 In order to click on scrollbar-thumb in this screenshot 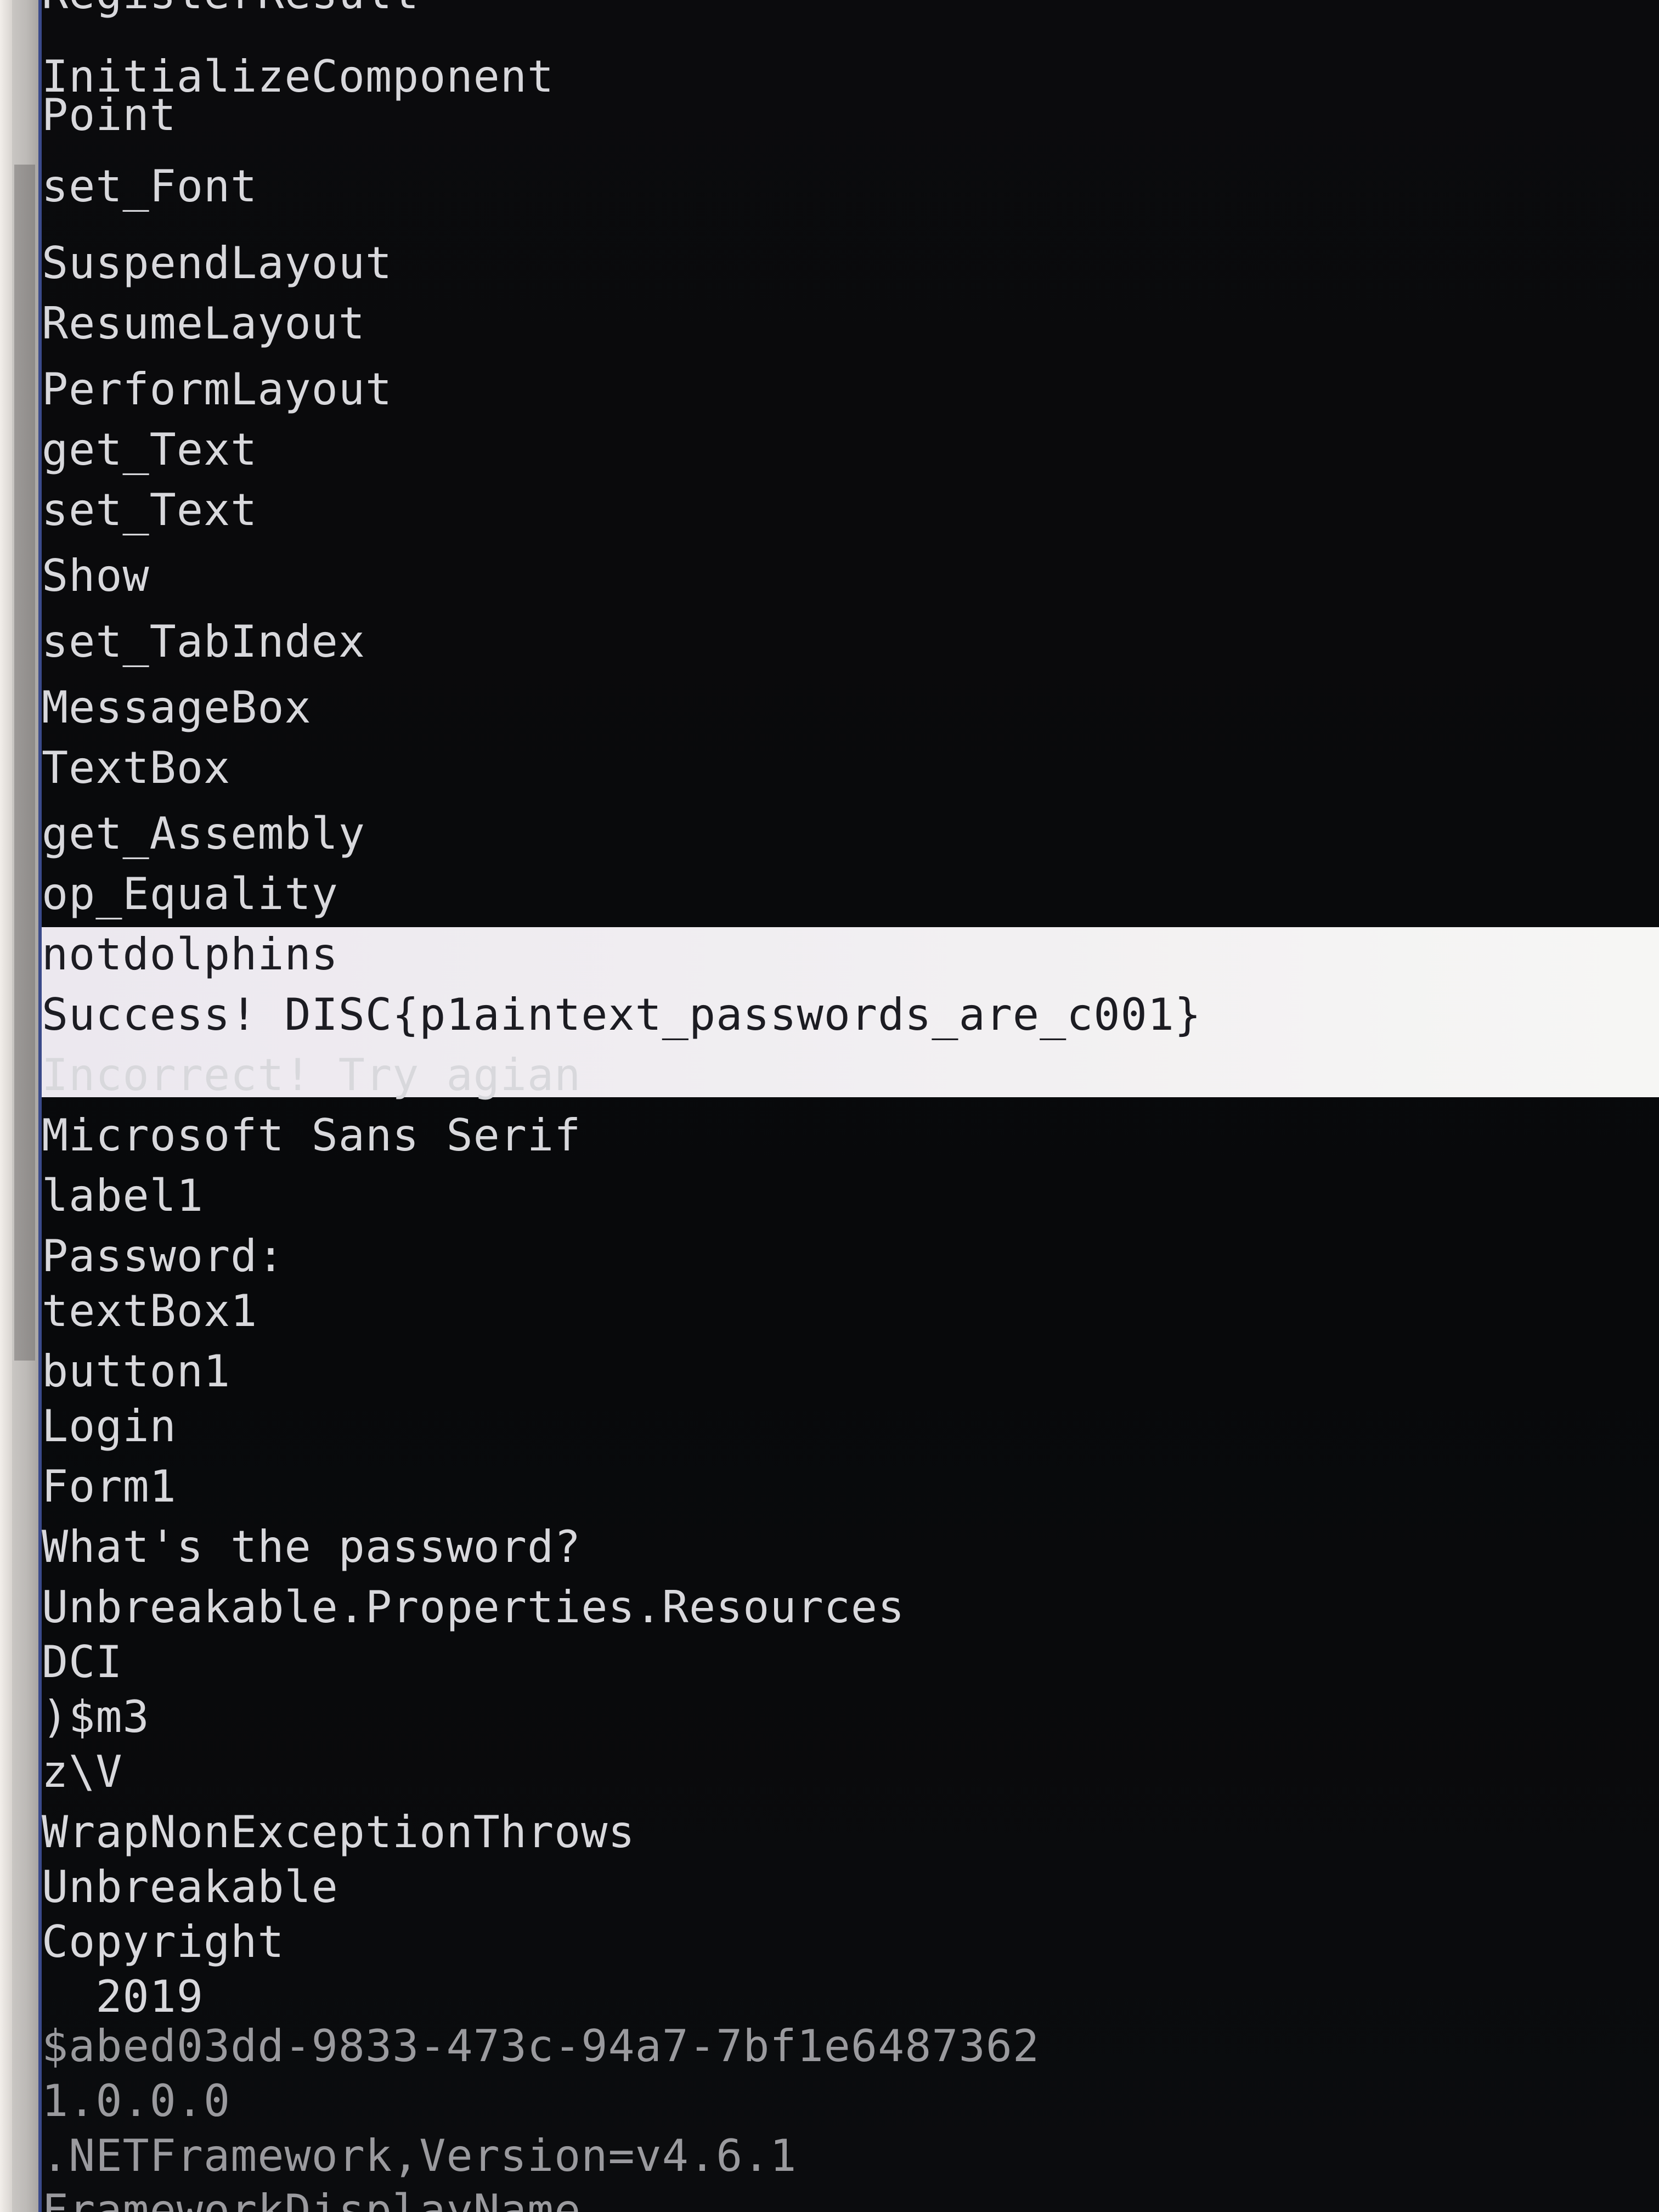, I will do `click(24, 763)`.